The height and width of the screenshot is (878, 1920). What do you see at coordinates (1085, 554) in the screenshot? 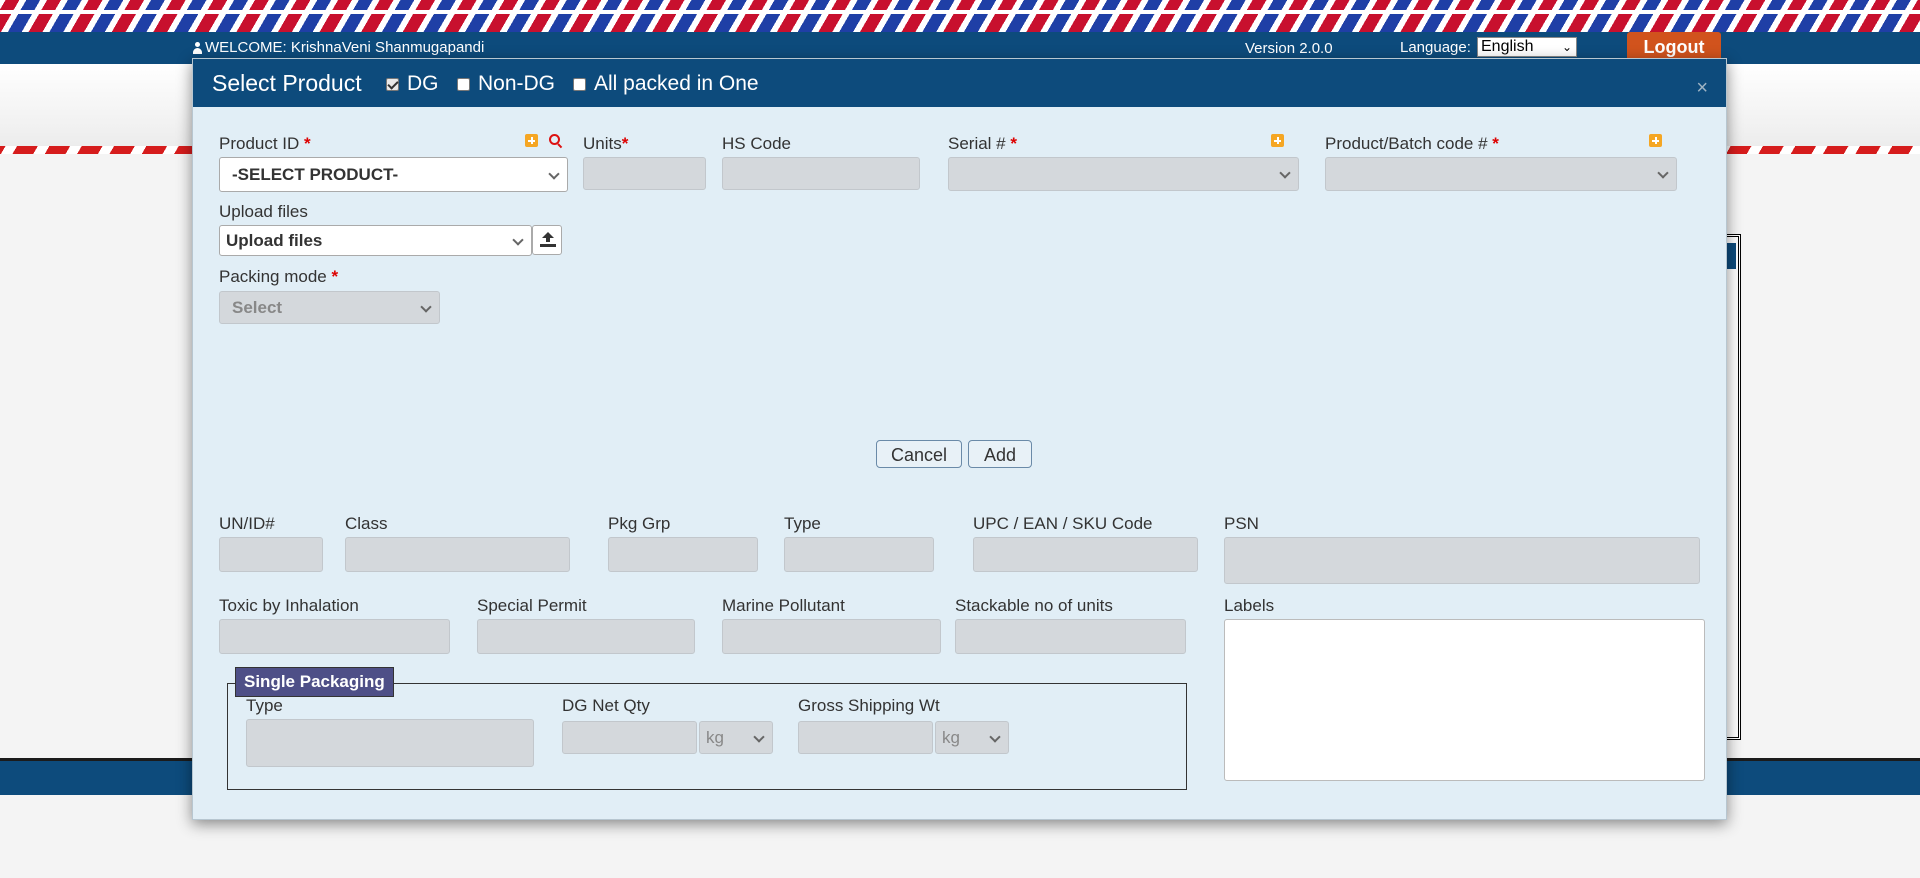
I see `upc-input` at bounding box center [1085, 554].